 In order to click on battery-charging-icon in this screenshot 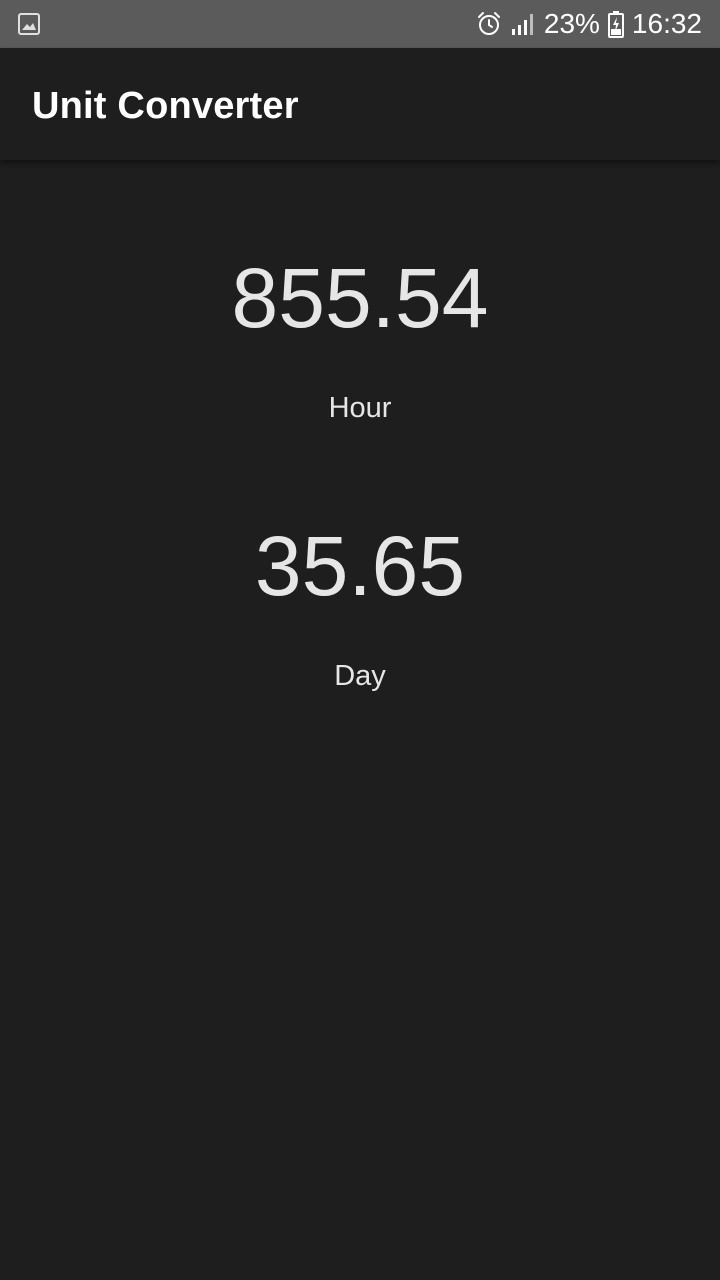, I will do `click(615, 24)`.